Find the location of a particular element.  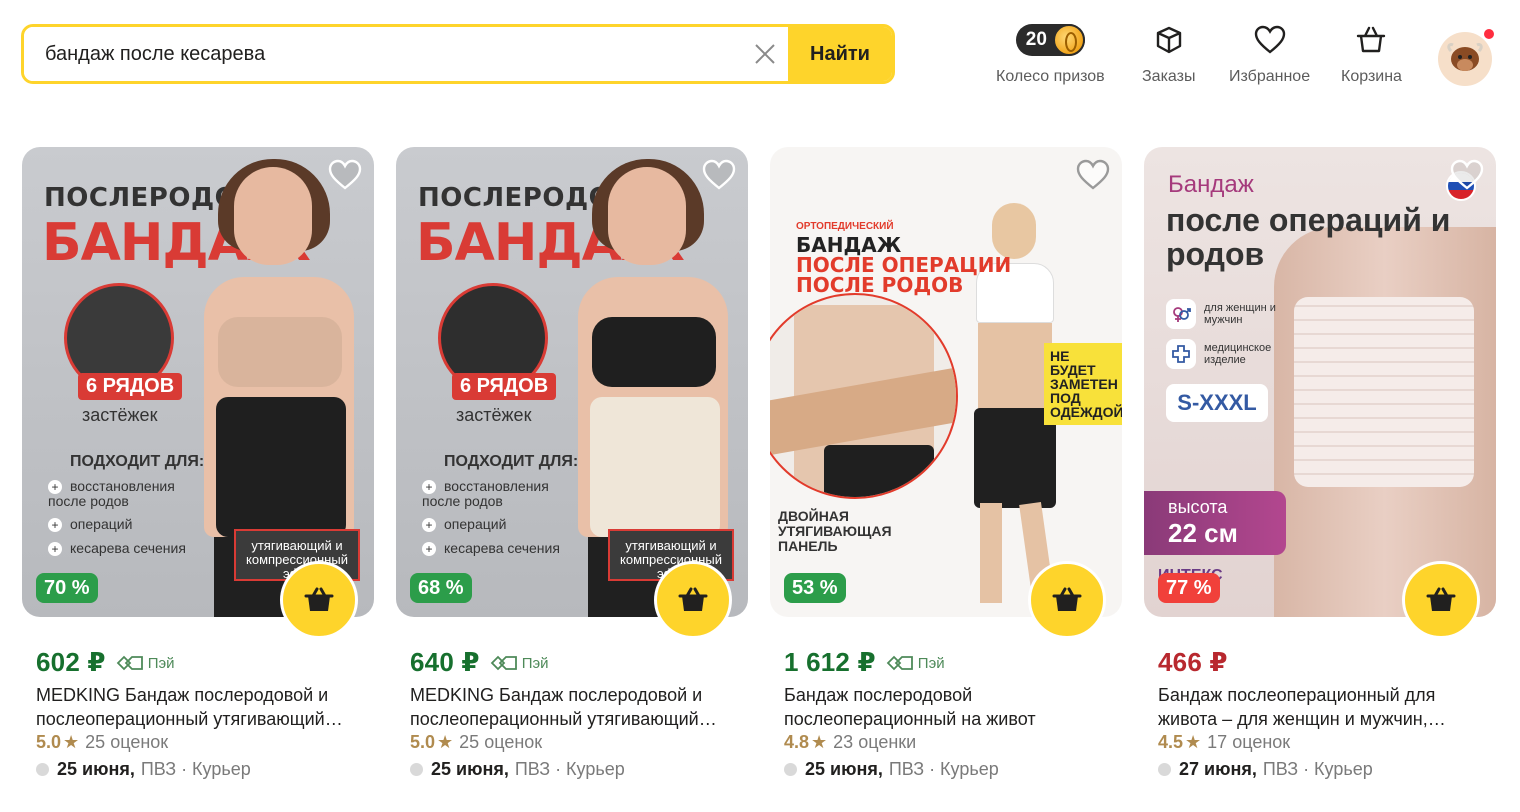

cart-label: Корзина is located at coordinates (1371, 76).